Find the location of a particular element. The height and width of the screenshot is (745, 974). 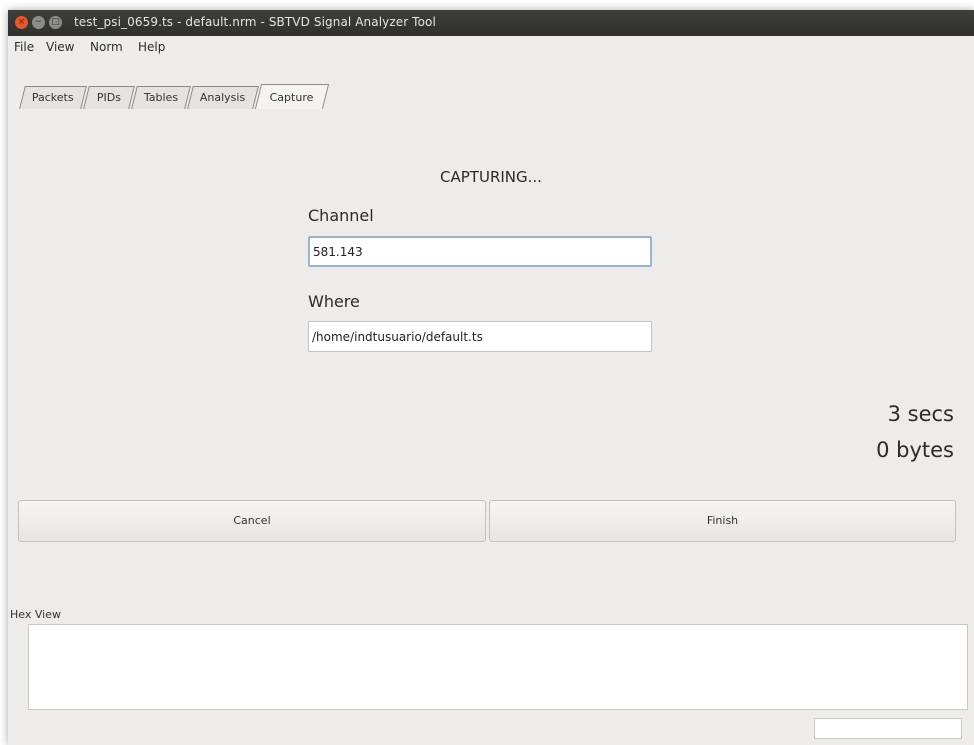

tab-packets: Packets is located at coordinates (53, 97).